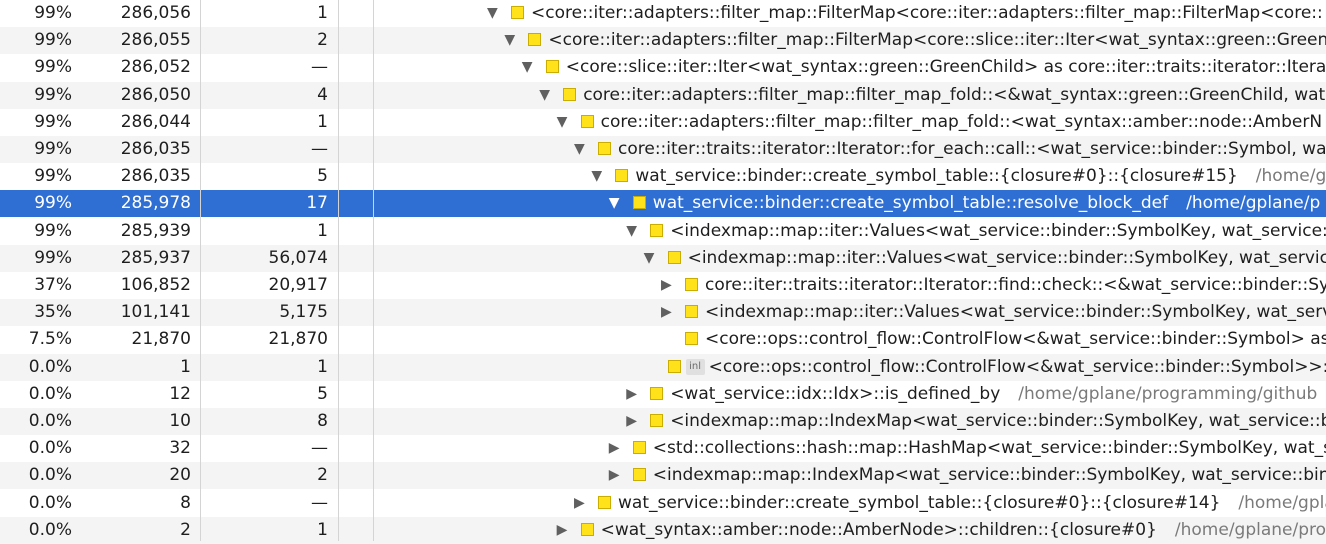  Describe the element at coordinates (322, 421) in the screenshot. I see `self-count: 8` at that location.